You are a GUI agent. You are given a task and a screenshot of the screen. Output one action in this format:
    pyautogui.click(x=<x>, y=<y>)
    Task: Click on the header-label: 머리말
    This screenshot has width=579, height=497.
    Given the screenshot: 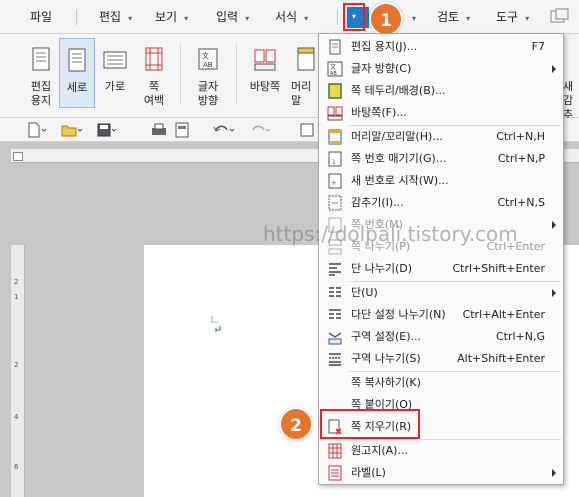 What is the action you would take?
    pyautogui.click(x=301, y=93)
    